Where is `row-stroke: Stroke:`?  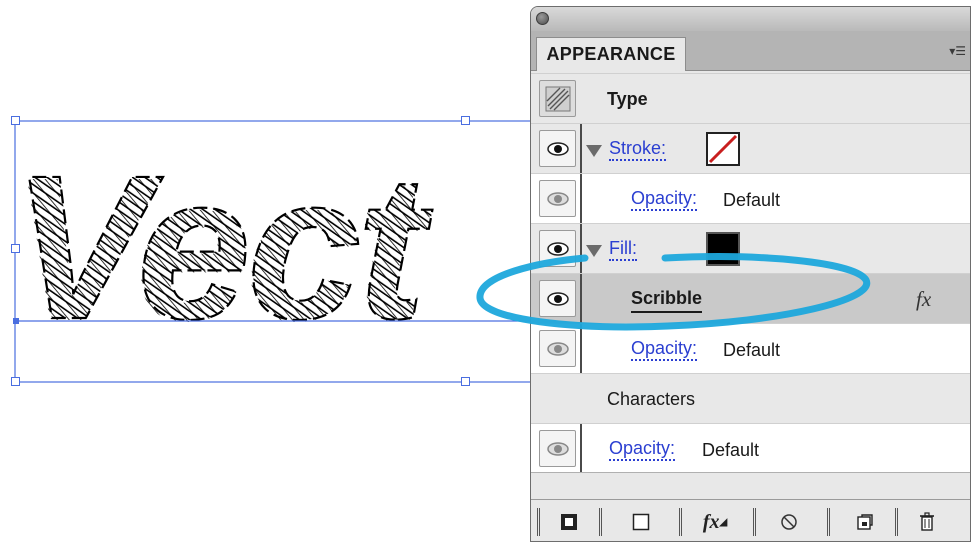 row-stroke: Stroke: is located at coordinates (750, 148).